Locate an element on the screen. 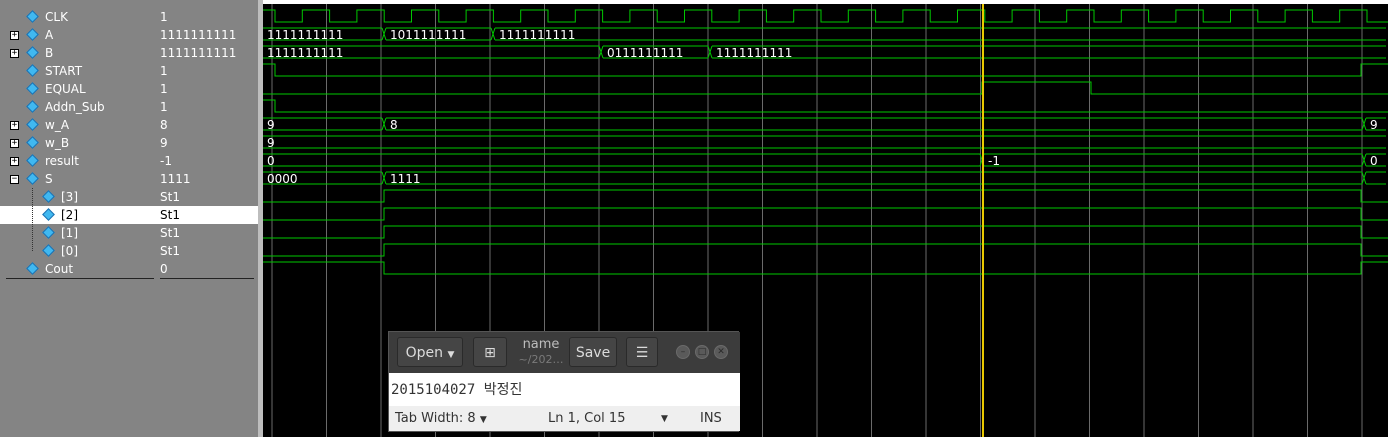 This screenshot has height=437, width=1388. signal-name: Addn_Sub is located at coordinates (75, 107).